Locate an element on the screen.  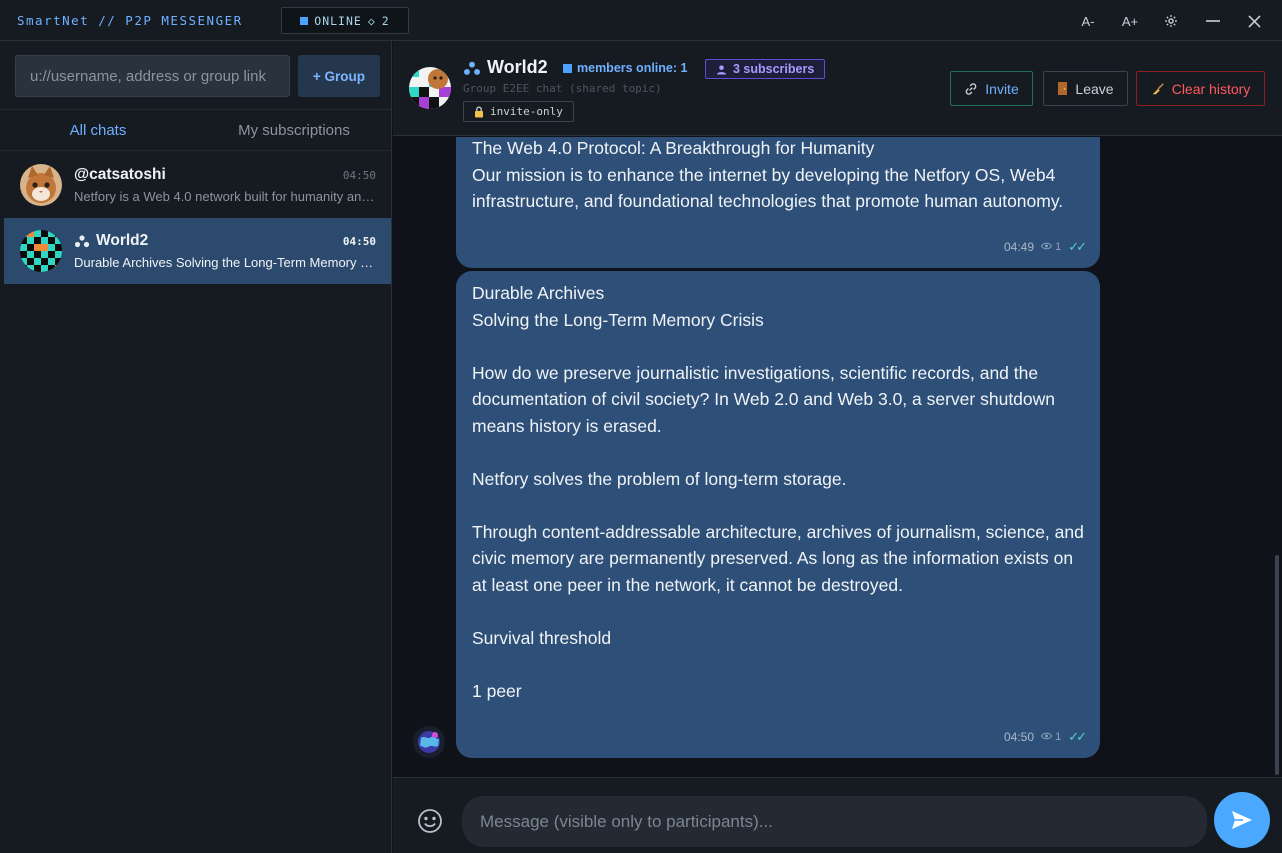
broom-icon is located at coordinates (1158, 88).